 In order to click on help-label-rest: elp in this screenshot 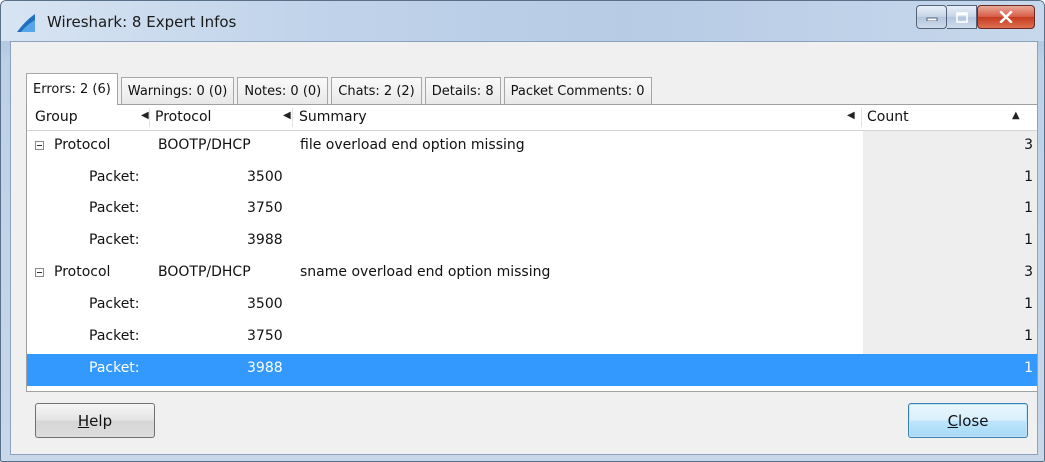, I will do `click(101, 420)`.